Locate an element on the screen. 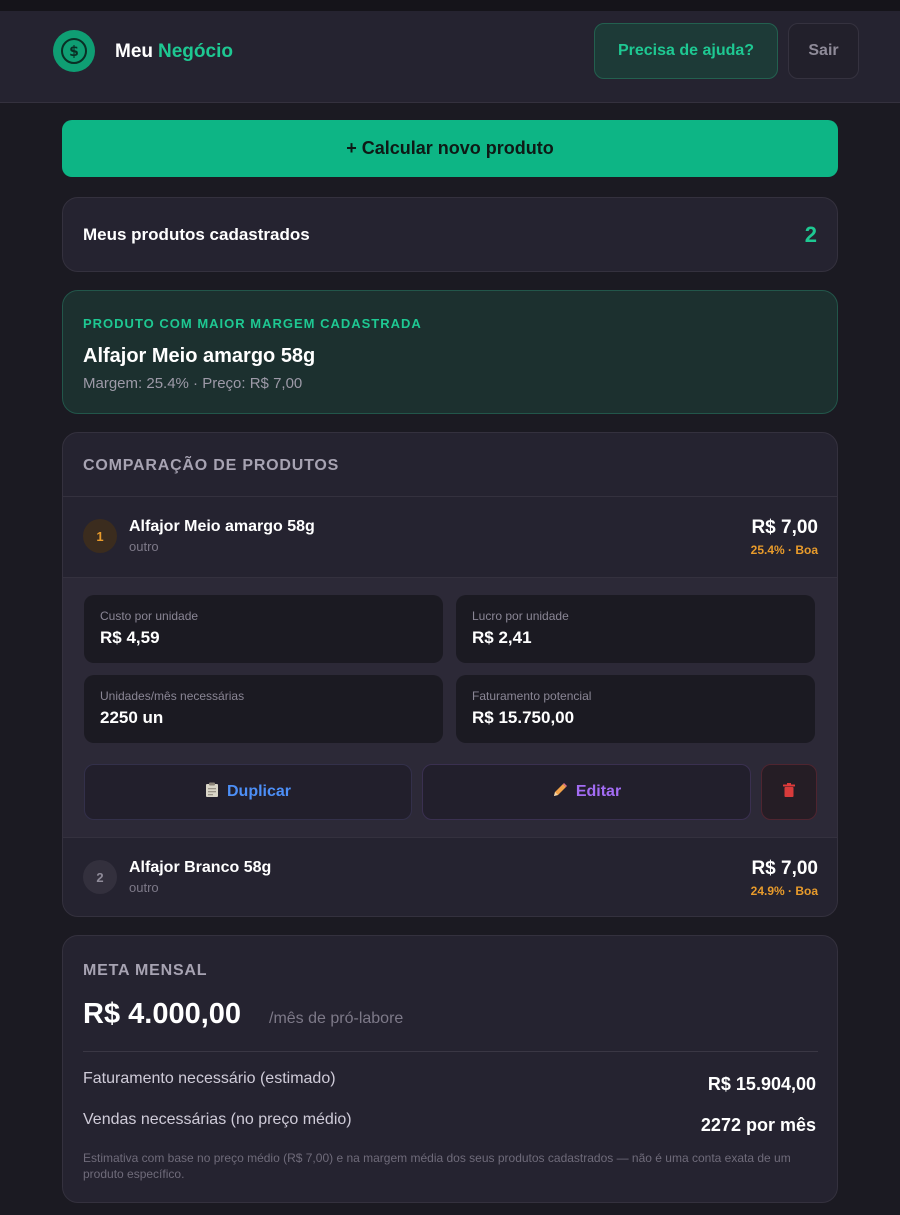 This screenshot has height=1215, width=900. stat-label: Custo por unidade is located at coordinates (149, 616).